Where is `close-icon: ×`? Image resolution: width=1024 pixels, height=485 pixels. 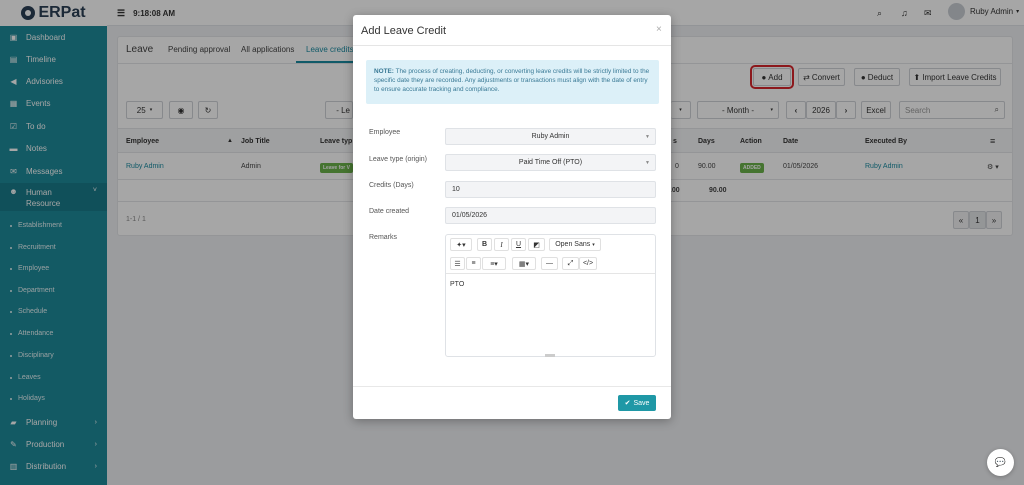
close-icon: × is located at coordinates (659, 29).